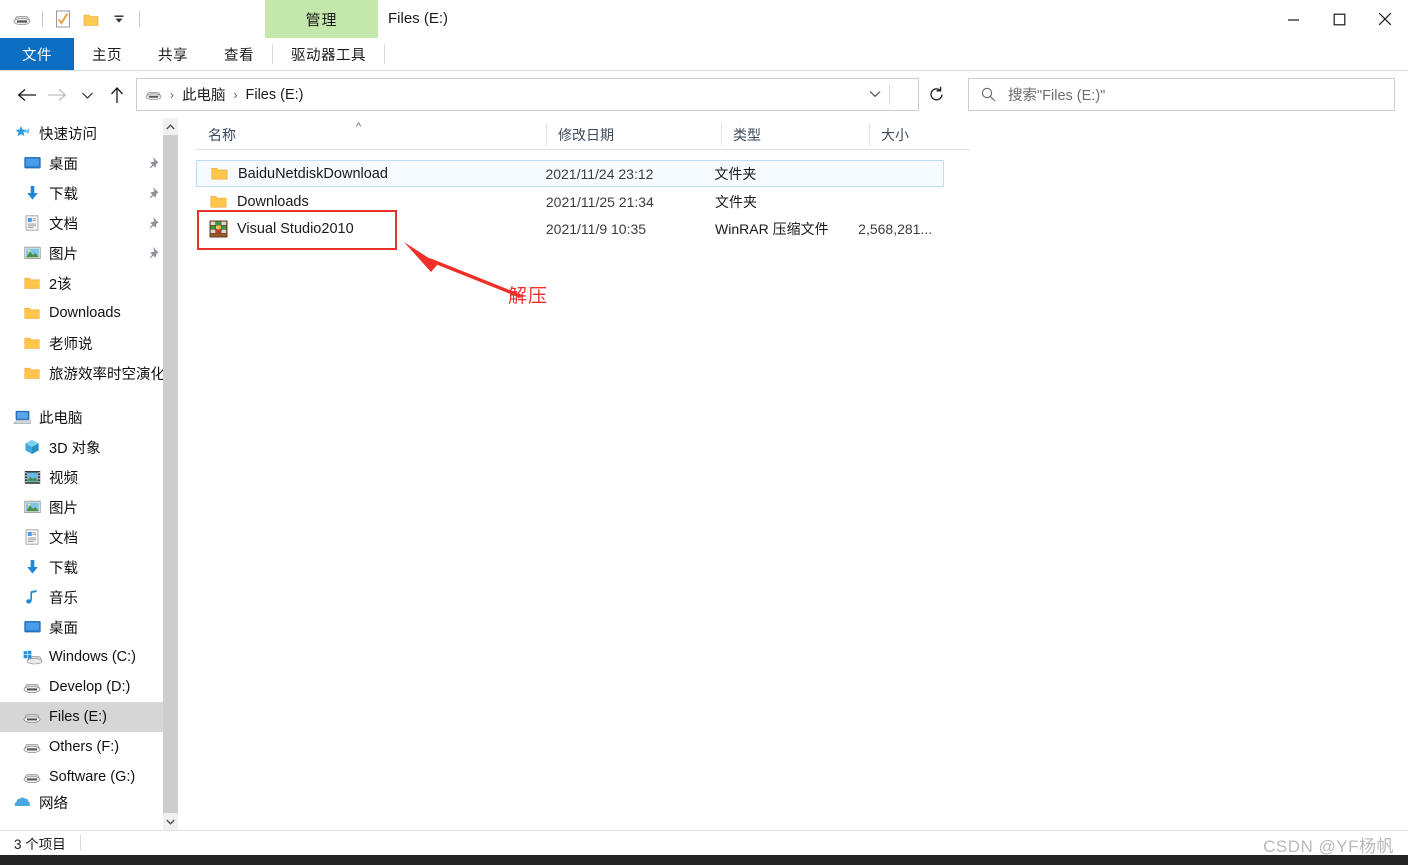  What do you see at coordinates (919, 135) in the screenshot?
I see `column-header-size: 大小` at bounding box center [919, 135].